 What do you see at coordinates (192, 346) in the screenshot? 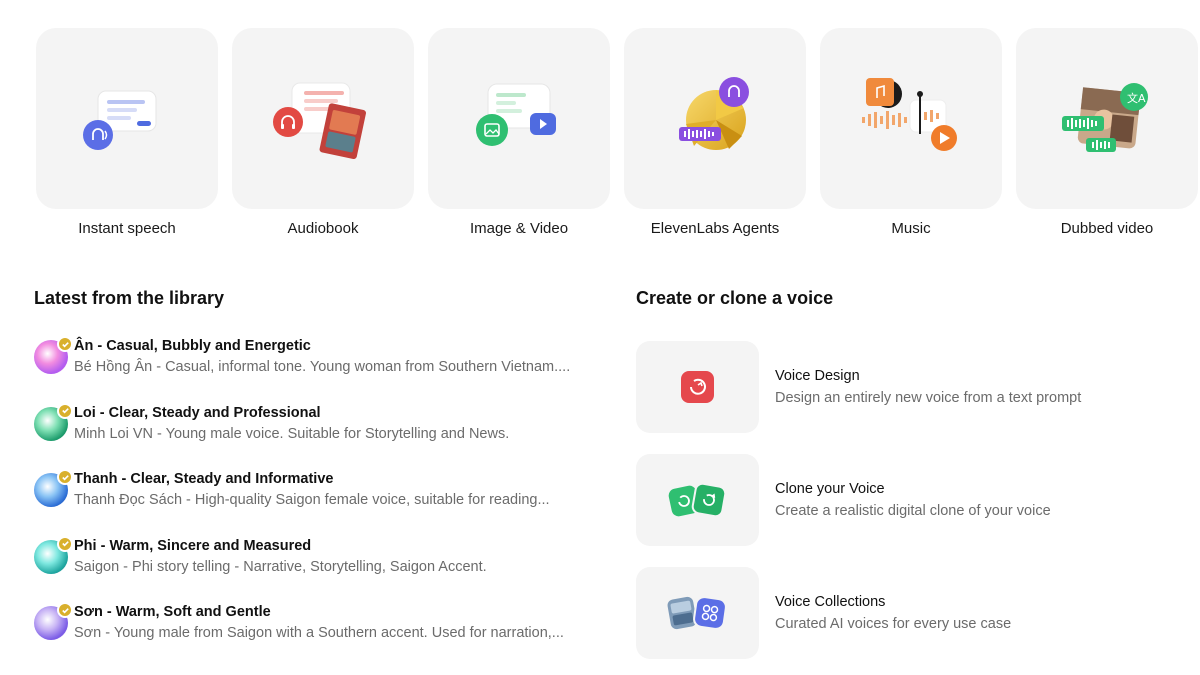
I see `voice-name: Ân - Casual, Bubbly and Energetic` at bounding box center [192, 346].